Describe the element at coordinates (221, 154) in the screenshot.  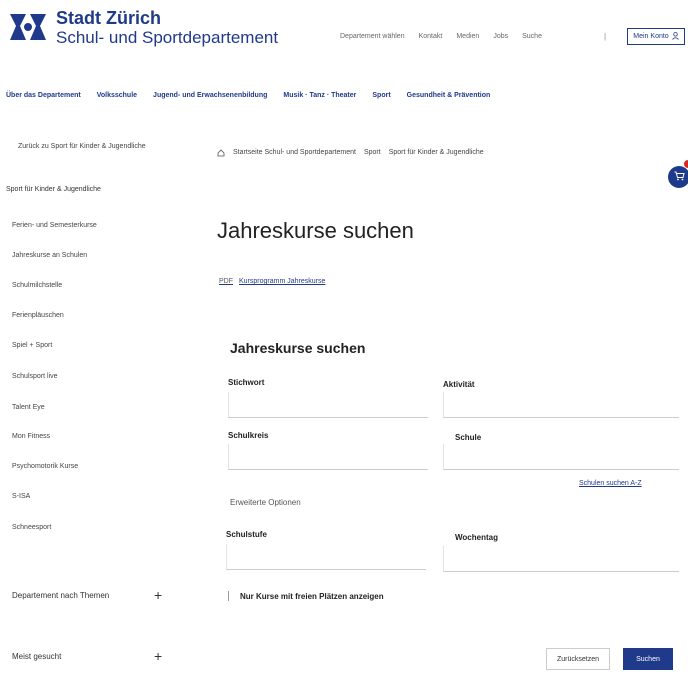
I see `home-icon` at that location.